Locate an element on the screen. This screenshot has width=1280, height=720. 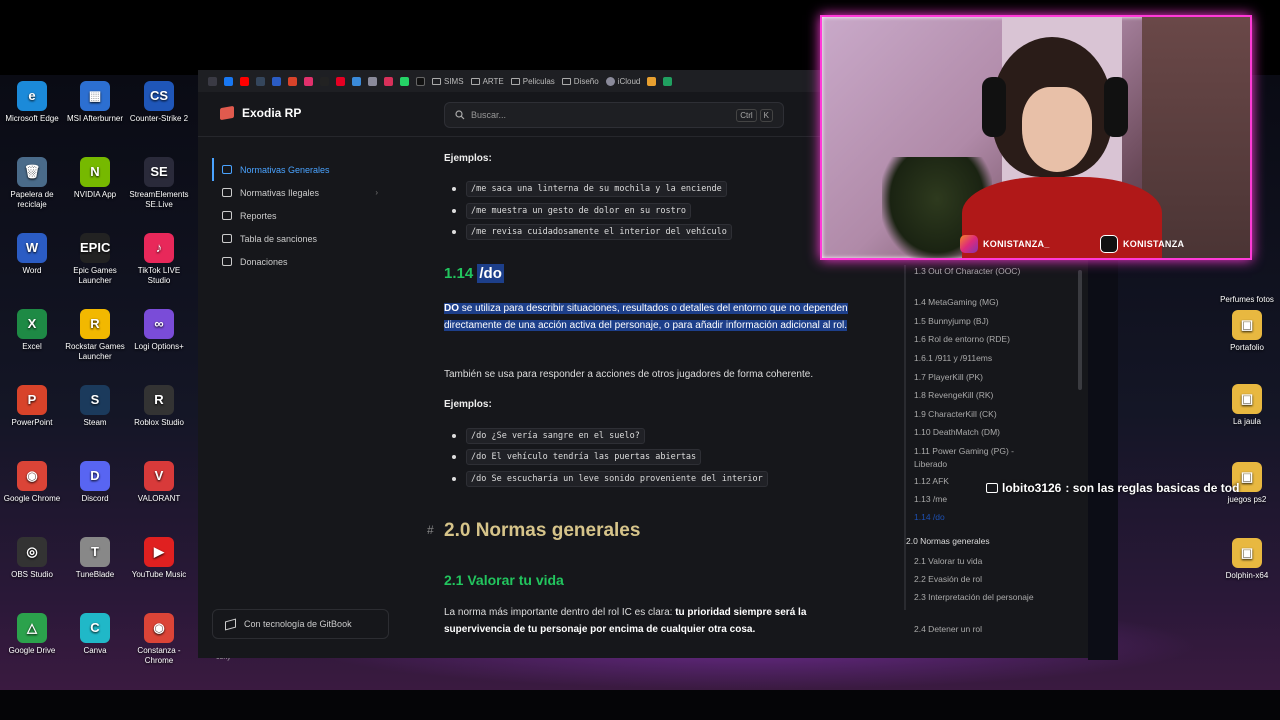
app-icon: W is located at coordinates (32, 248).